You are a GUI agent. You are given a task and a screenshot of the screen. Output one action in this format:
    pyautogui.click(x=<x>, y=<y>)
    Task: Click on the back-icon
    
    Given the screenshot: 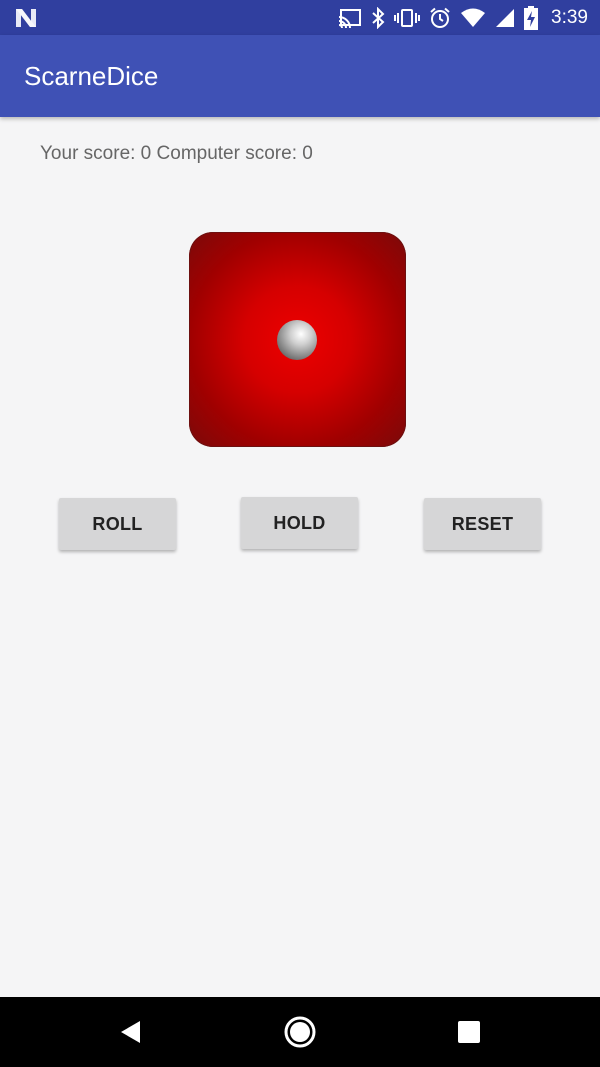 What is the action you would take?
    pyautogui.click(x=130, y=1032)
    